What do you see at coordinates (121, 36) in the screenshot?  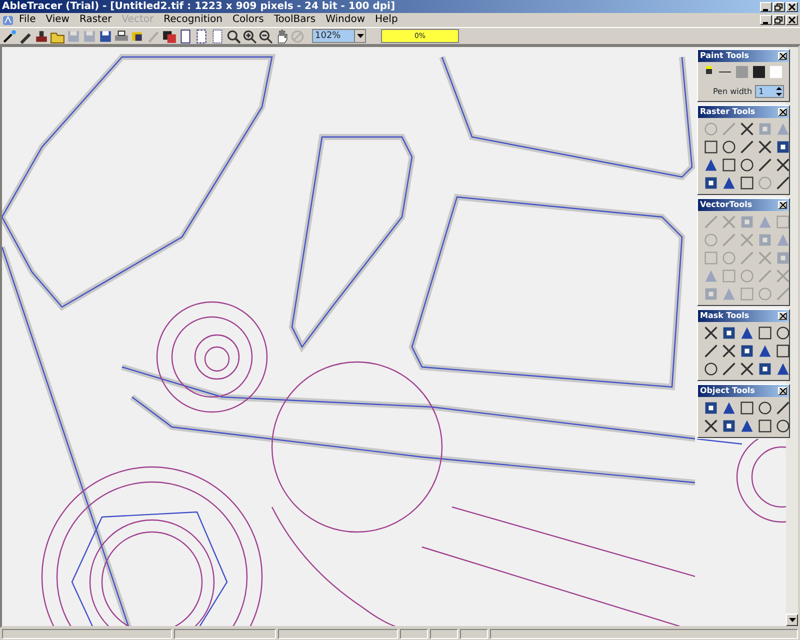 I see `printer-icon` at bounding box center [121, 36].